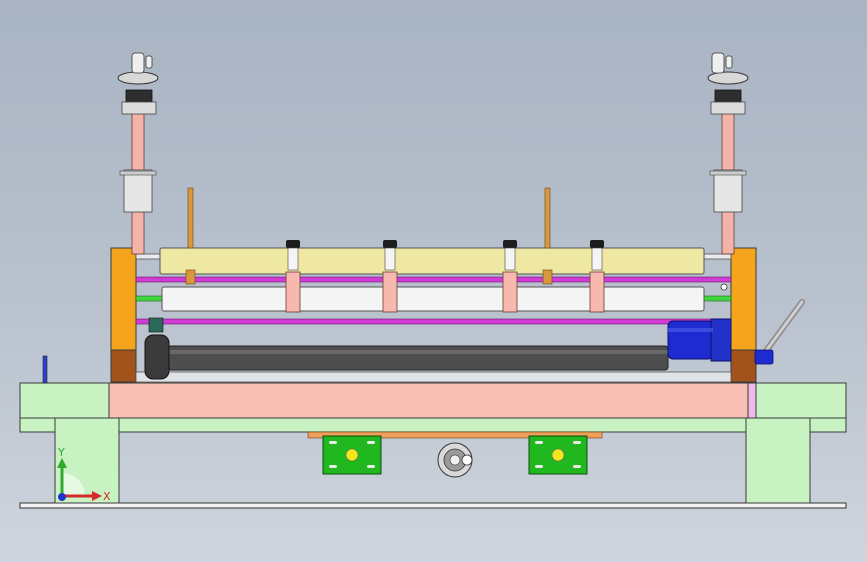  Describe the element at coordinates (717, 298) in the screenshot. I see `green-rail-right` at that location.